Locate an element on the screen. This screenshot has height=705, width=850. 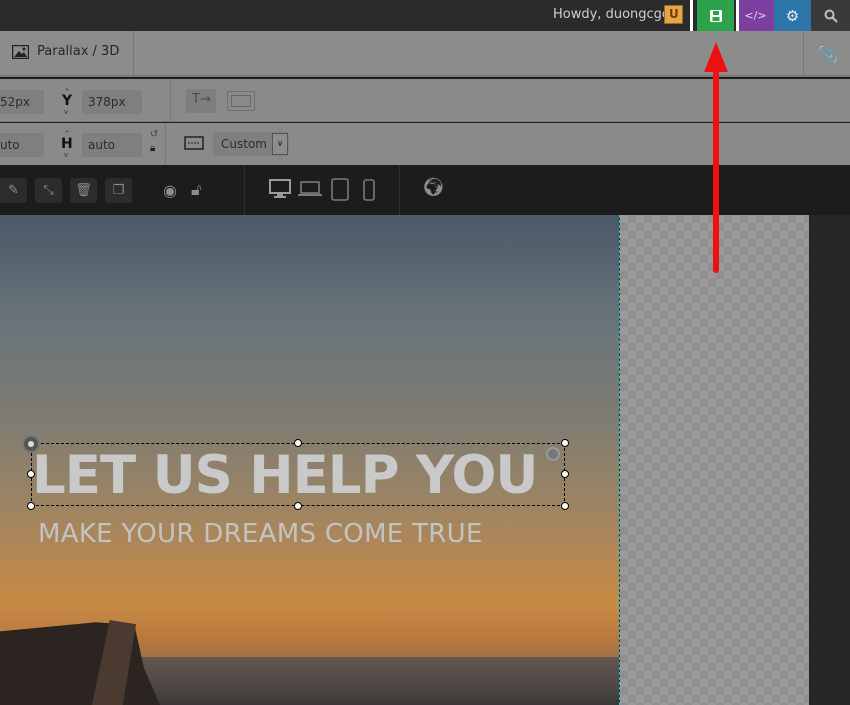
annotation-arrow is located at coordinates (716, 170).